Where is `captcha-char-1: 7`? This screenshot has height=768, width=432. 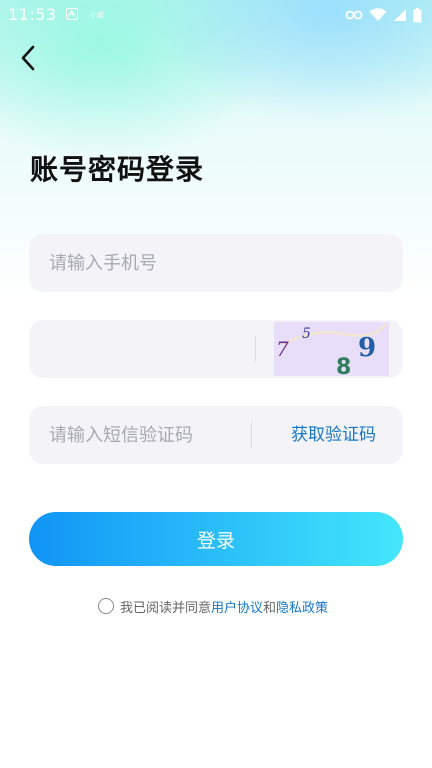
captcha-char-1: 7 is located at coordinates (282, 349).